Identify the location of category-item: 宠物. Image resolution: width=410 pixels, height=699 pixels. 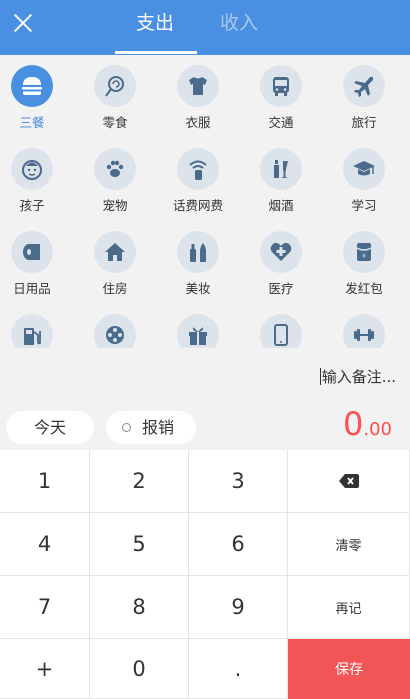
(115, 178).